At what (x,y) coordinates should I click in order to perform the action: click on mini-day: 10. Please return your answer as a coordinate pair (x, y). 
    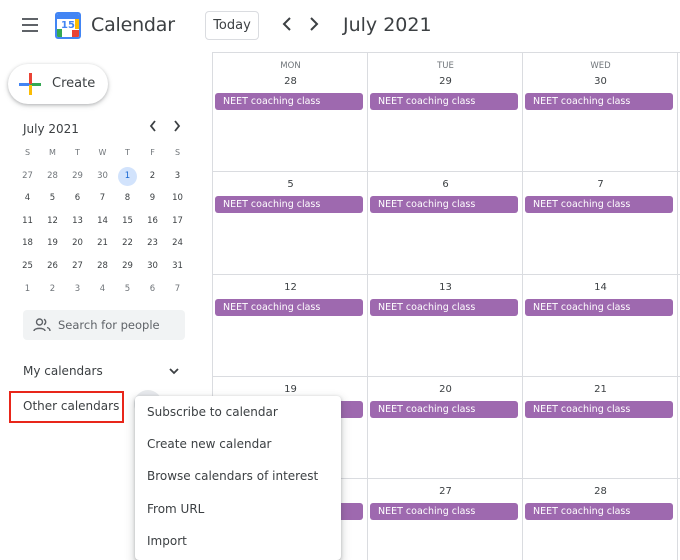
    Looking at the image, I should click on (177, 198).